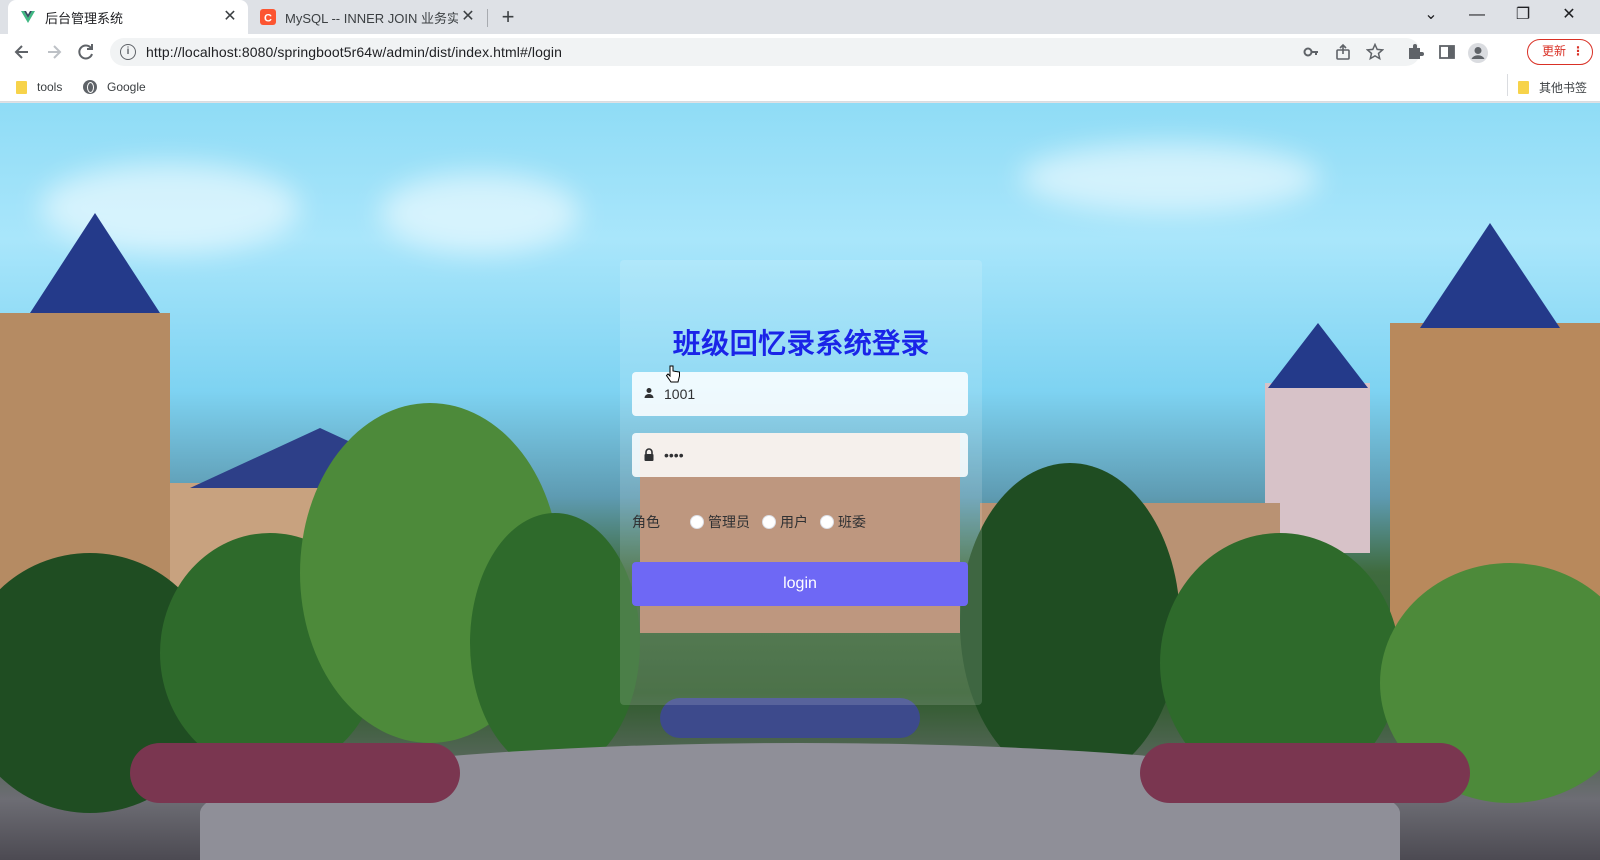 This screenshot has width=1600, height=860. Describe the element at coordinates (1343, 52) in the screenshot. I see `share-icon` at that location.